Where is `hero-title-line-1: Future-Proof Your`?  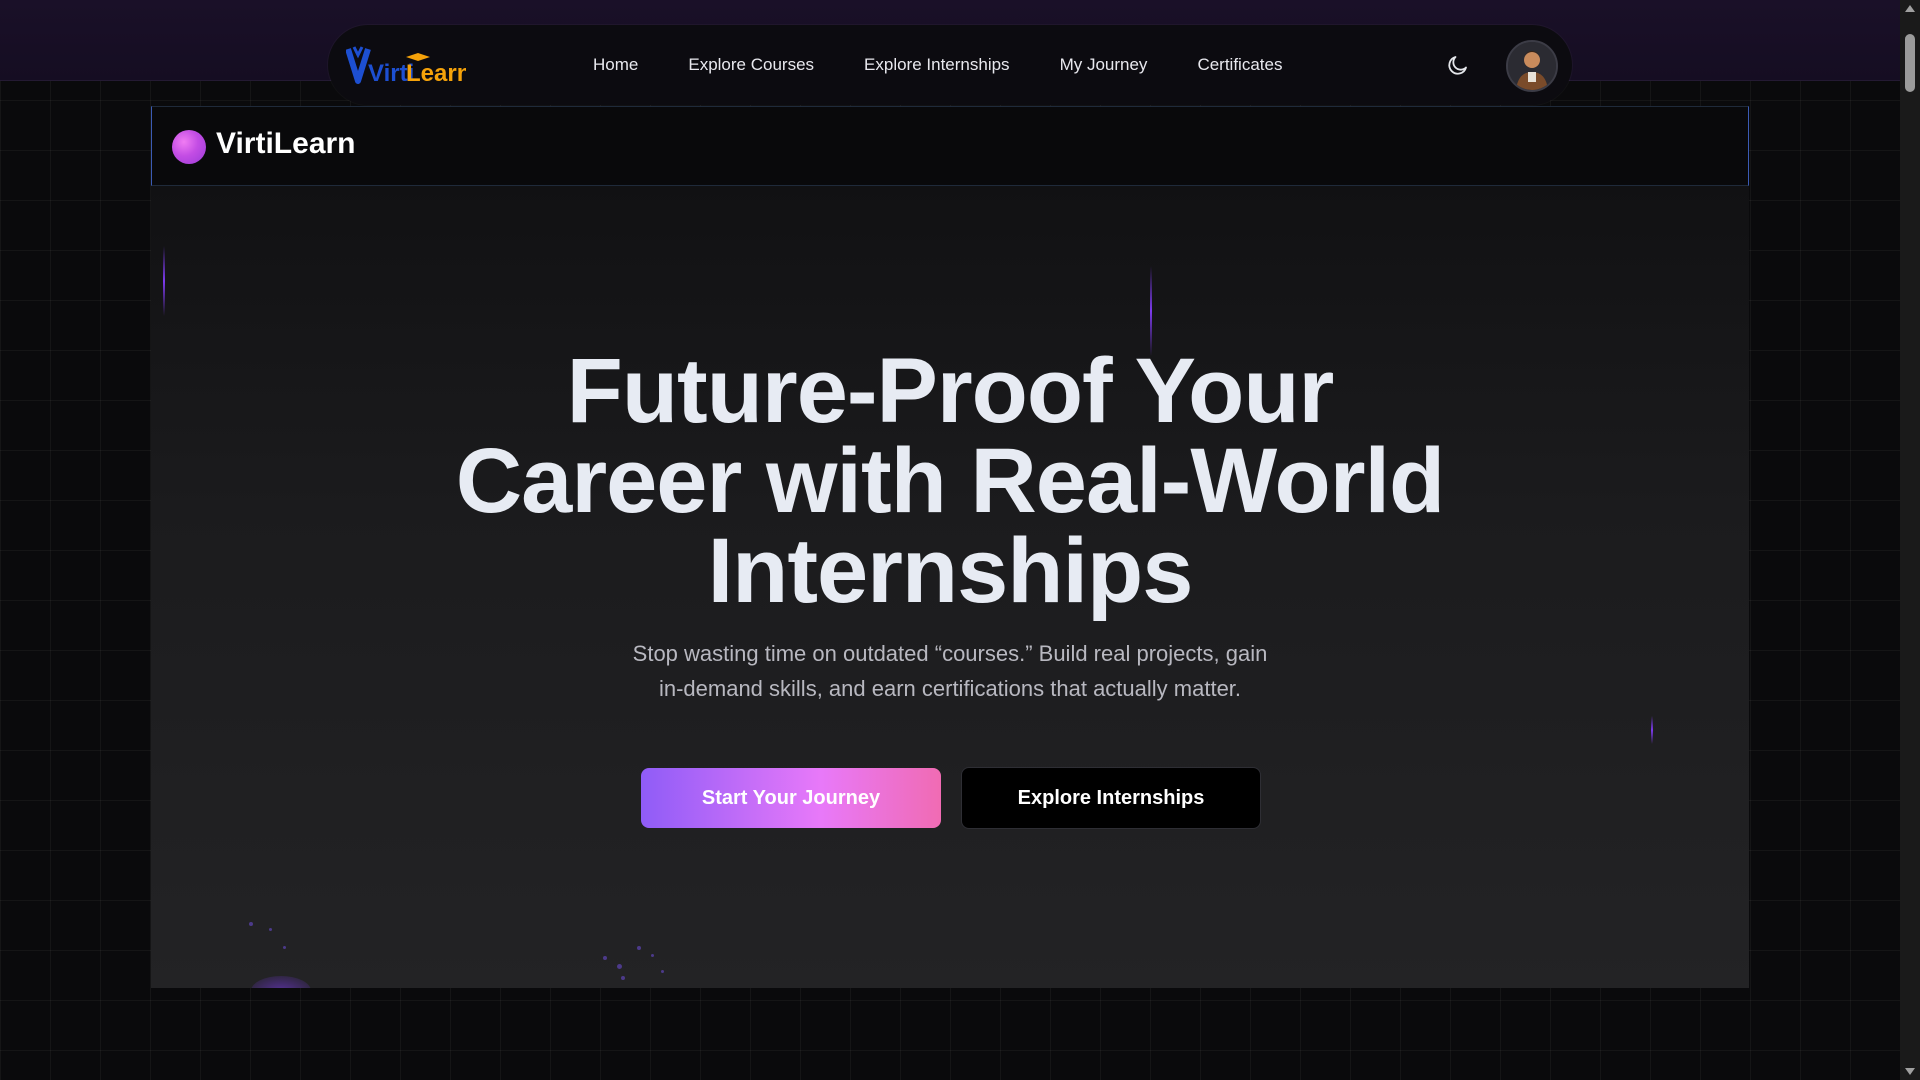
hero-title-line-1: Future-Proof Your is located at coordinates (950, 391).